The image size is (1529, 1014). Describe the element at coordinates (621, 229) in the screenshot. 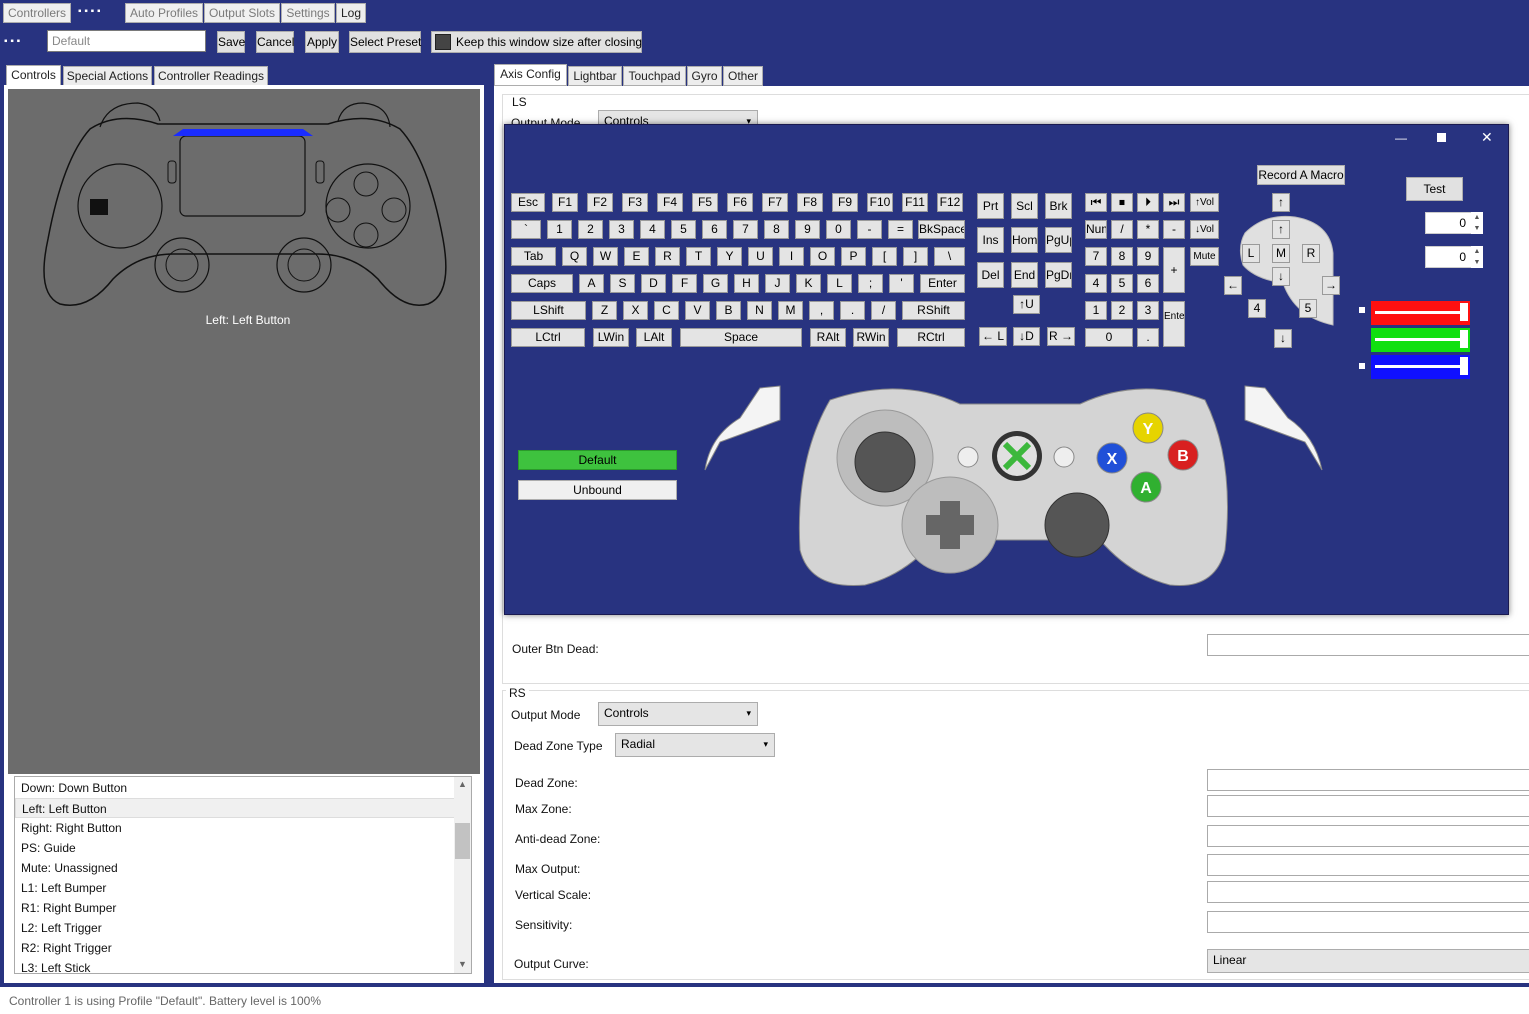

I see `key-3: 3` at that location.